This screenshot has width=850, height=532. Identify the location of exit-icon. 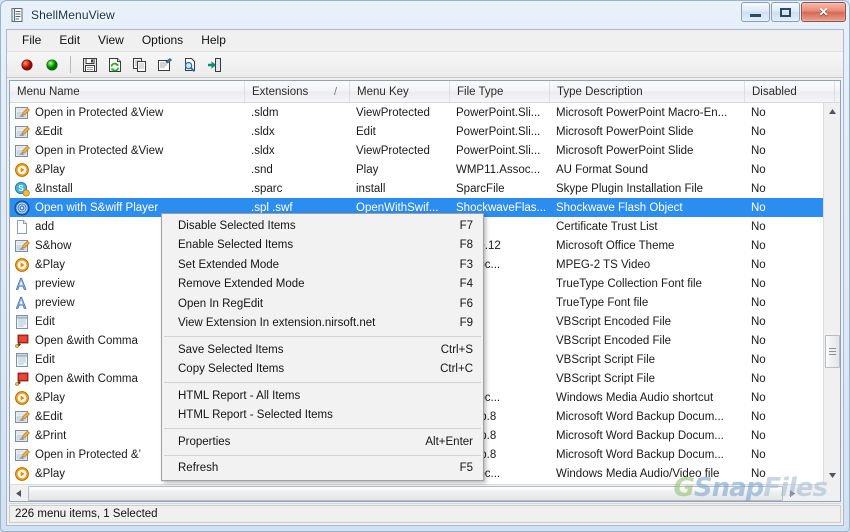
(214, 65).